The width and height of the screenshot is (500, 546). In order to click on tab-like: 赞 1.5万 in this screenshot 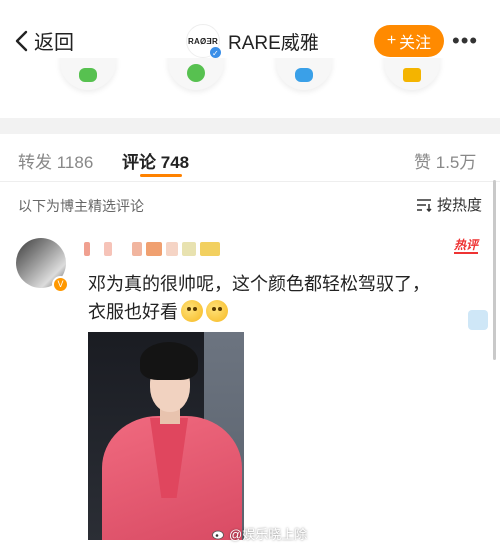, I will do `click(445, 160)`.